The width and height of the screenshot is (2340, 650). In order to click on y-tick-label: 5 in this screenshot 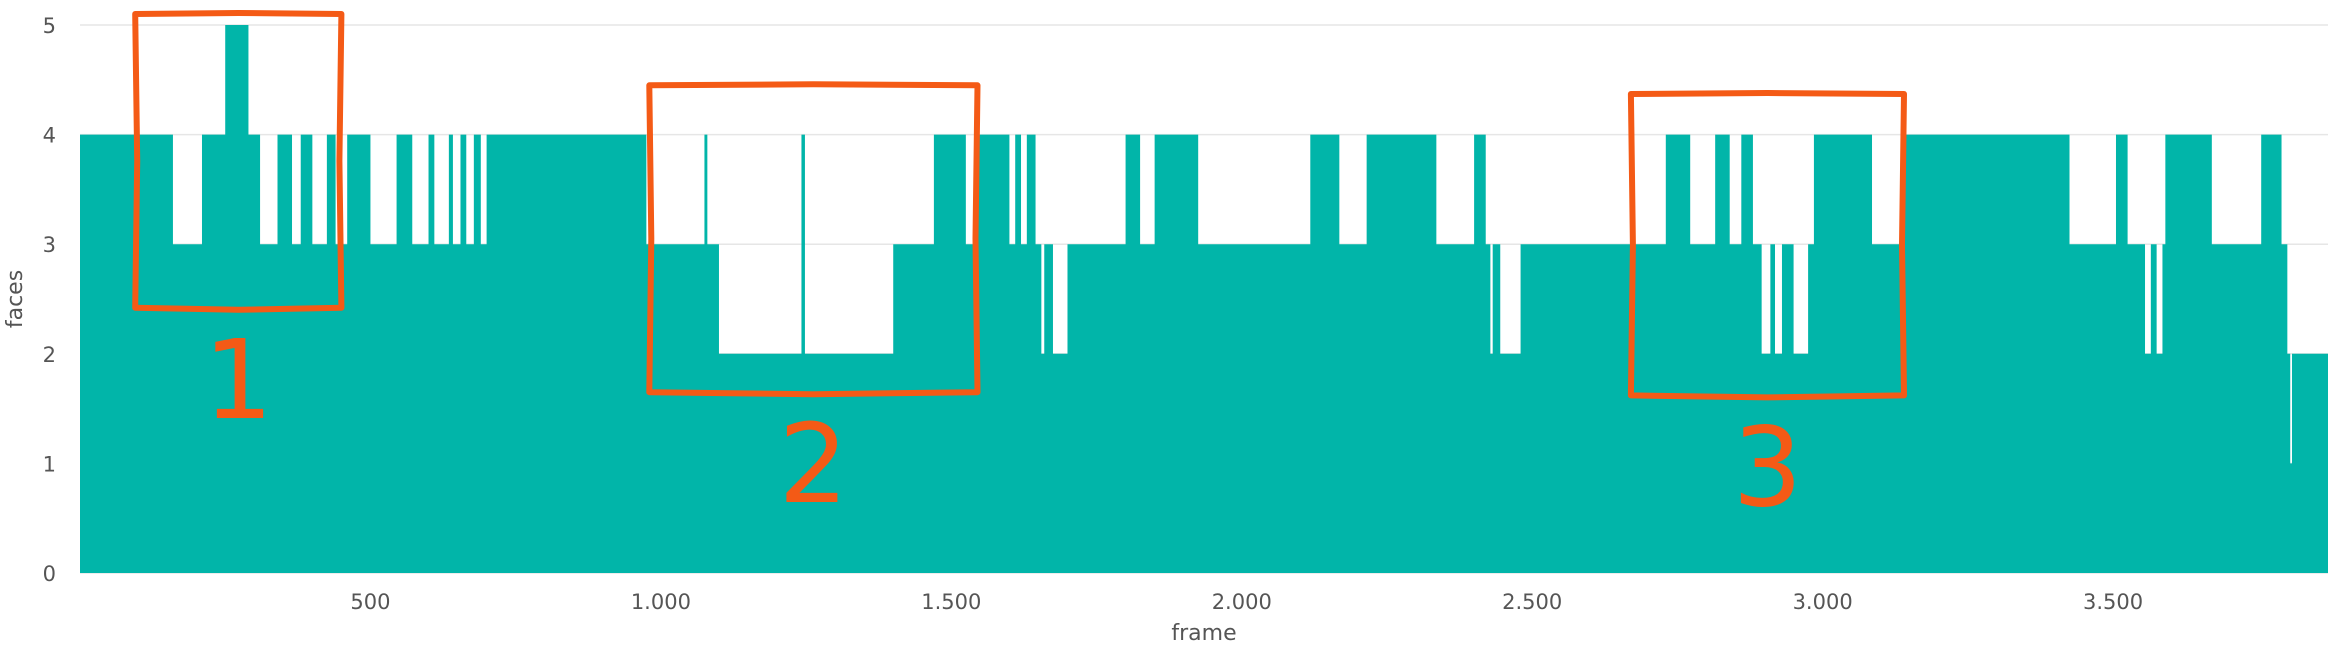, I will do `click(49, 26)`.